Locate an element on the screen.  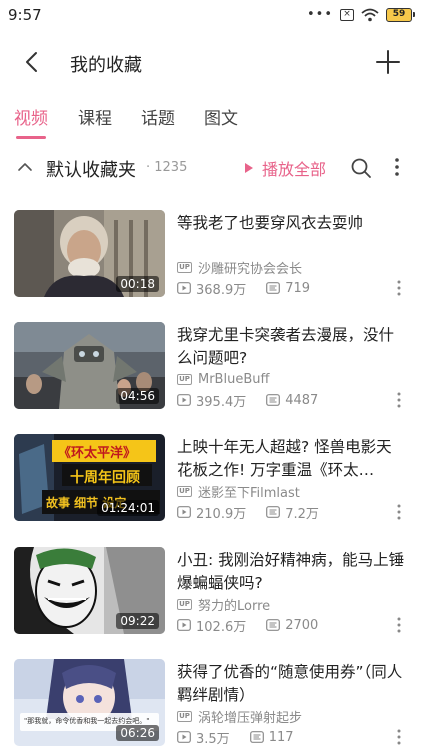
danmaku-count: 4487 is located at coordinates (292, 400).